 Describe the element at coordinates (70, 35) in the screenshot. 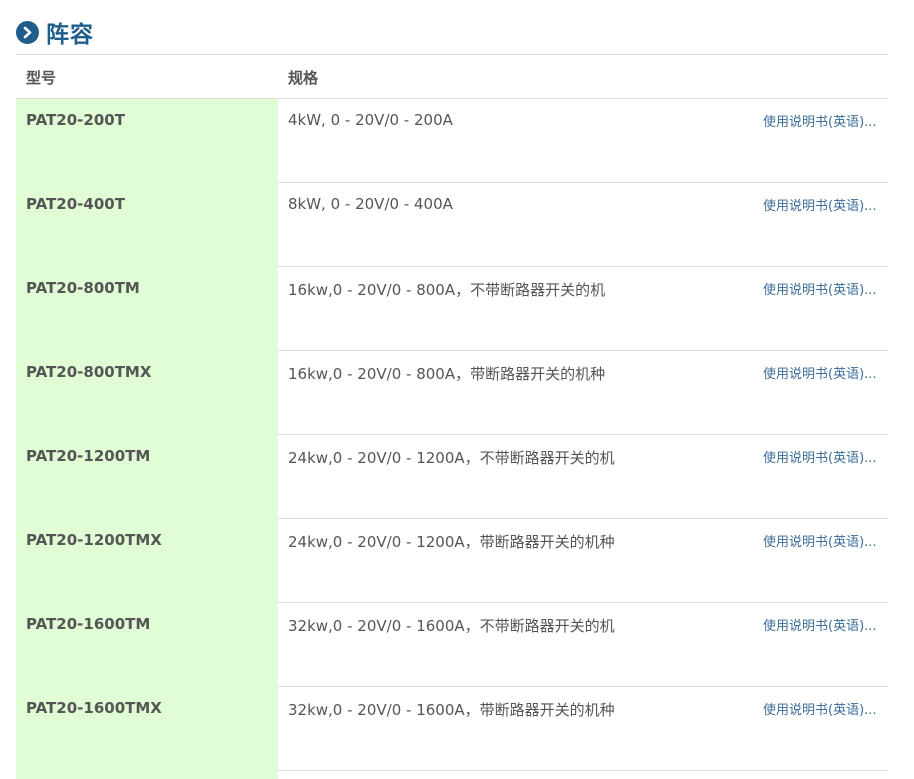

I see `section-title: 阵容` at that location.